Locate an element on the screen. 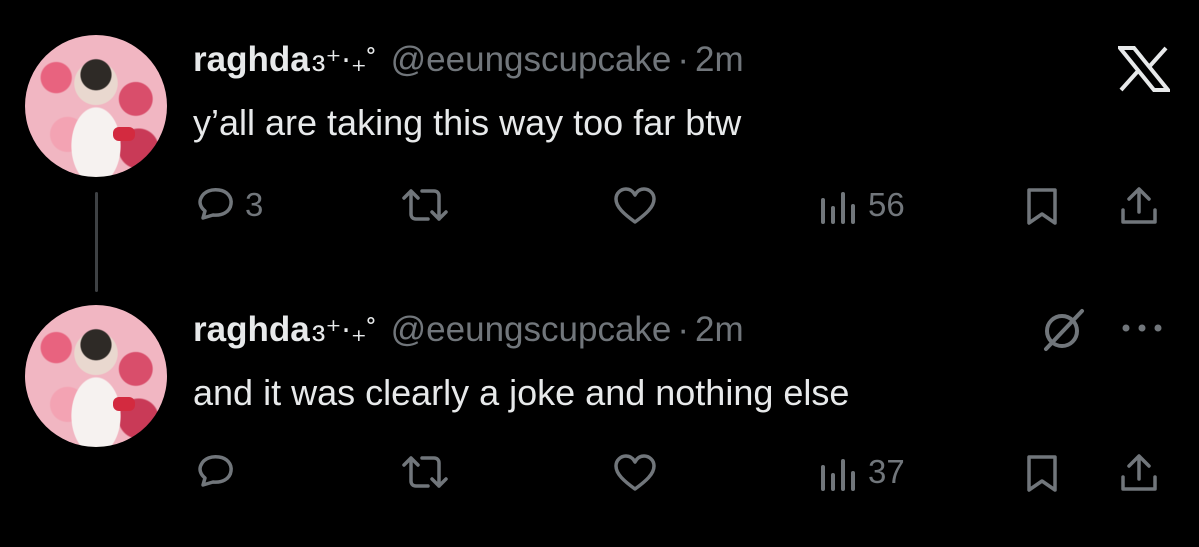 This screenshot has height=547, width=1199. reply-button is located at coordinates (220, 472).